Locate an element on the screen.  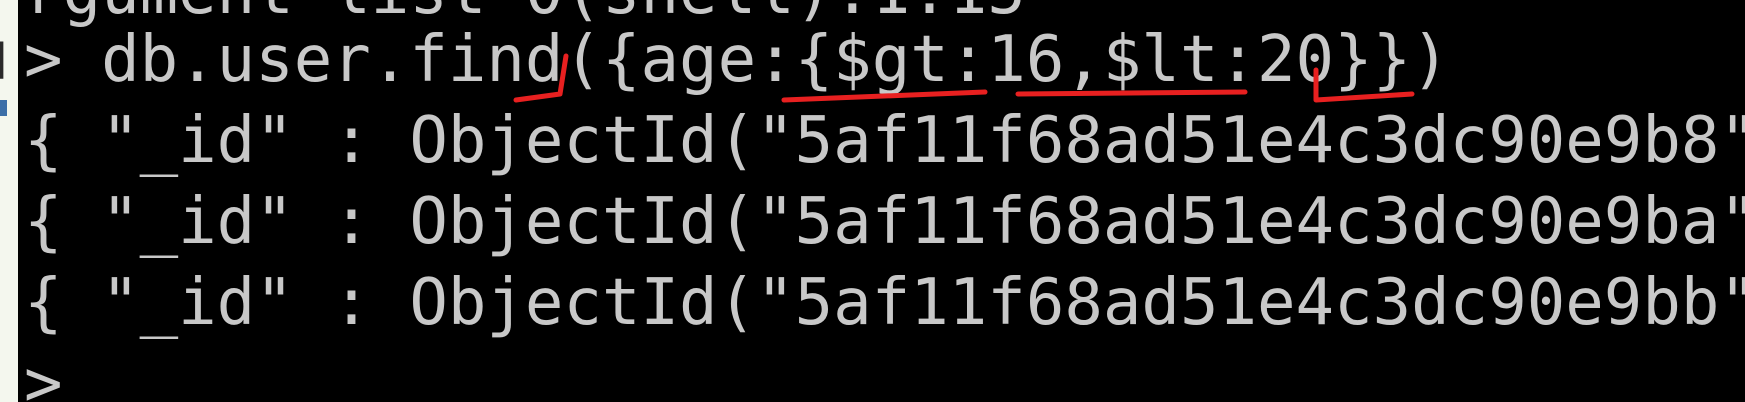
window-edge-accent is located at coordinates (3, 108).